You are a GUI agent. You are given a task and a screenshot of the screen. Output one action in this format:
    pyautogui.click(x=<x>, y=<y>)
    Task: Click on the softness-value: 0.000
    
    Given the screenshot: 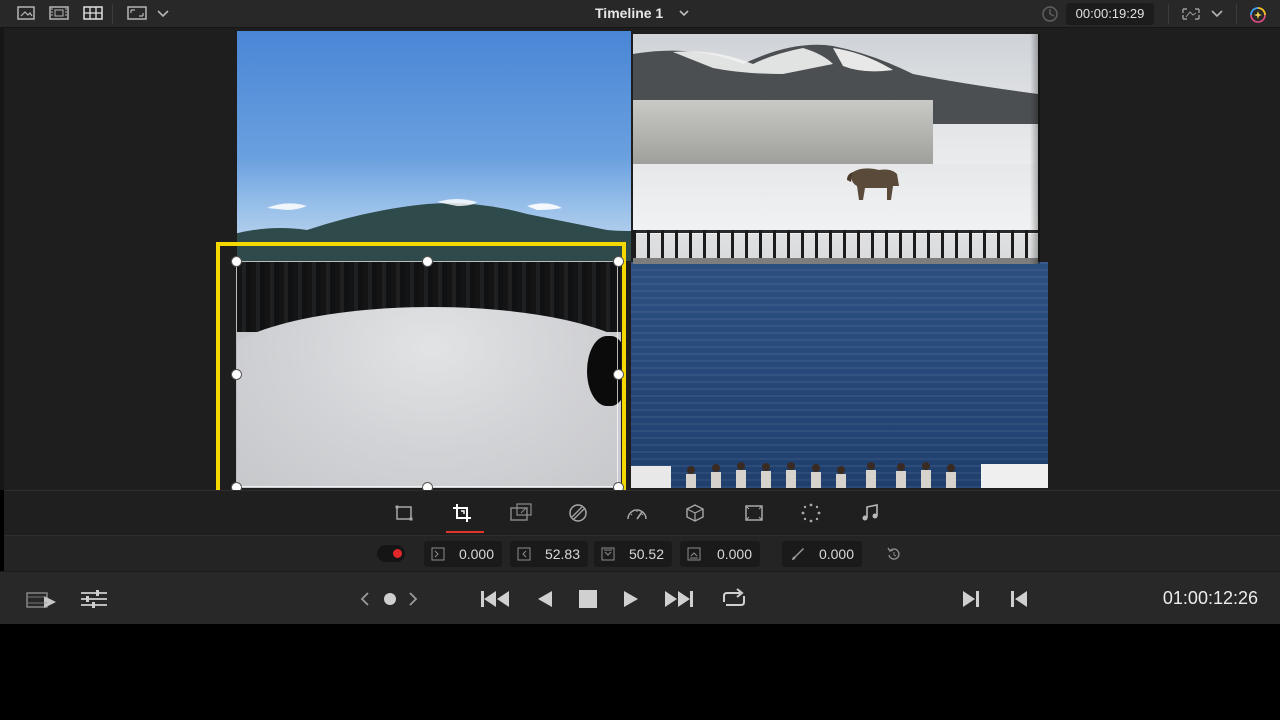 What is the action you would take?
    pyautogui.click(x=836, y=554)
    